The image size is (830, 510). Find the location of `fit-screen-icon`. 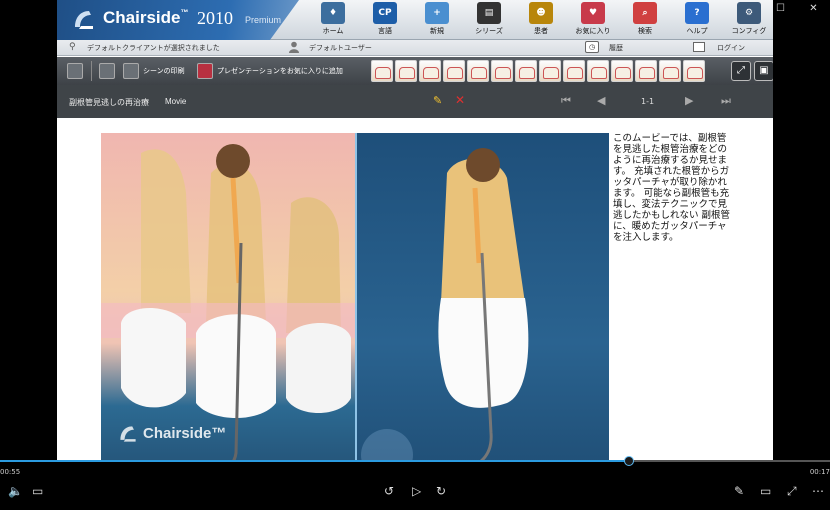

fit-screen-icon is located at coordinates (75, 71).